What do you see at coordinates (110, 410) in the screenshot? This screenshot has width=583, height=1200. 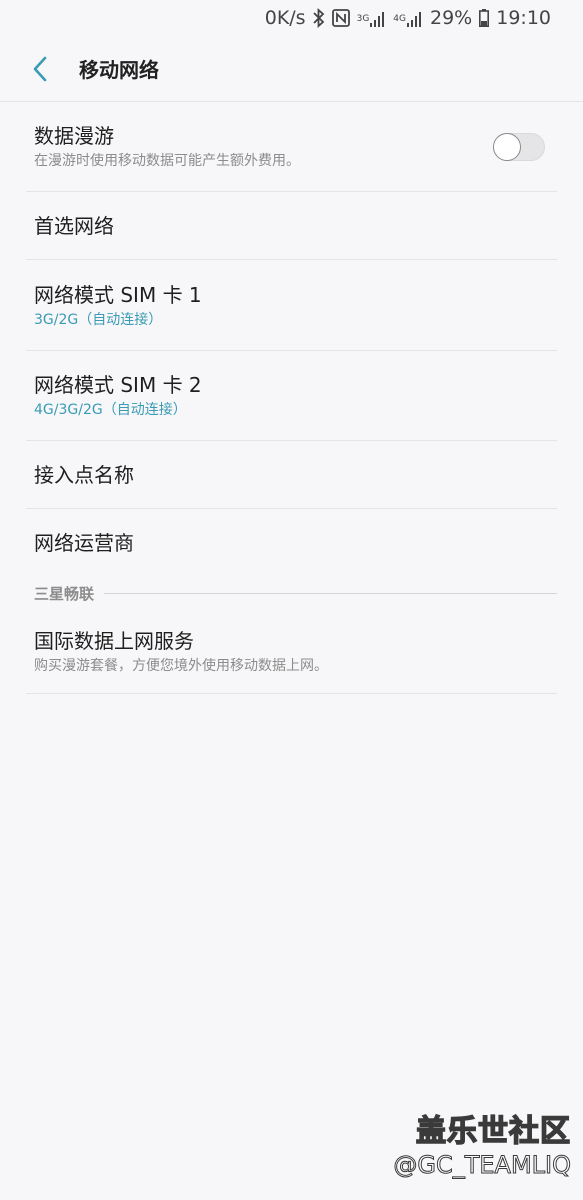 I see `network-mode-sim2-value: 4G/3G/2G（自动连接）` at bounding box center [110, 410].